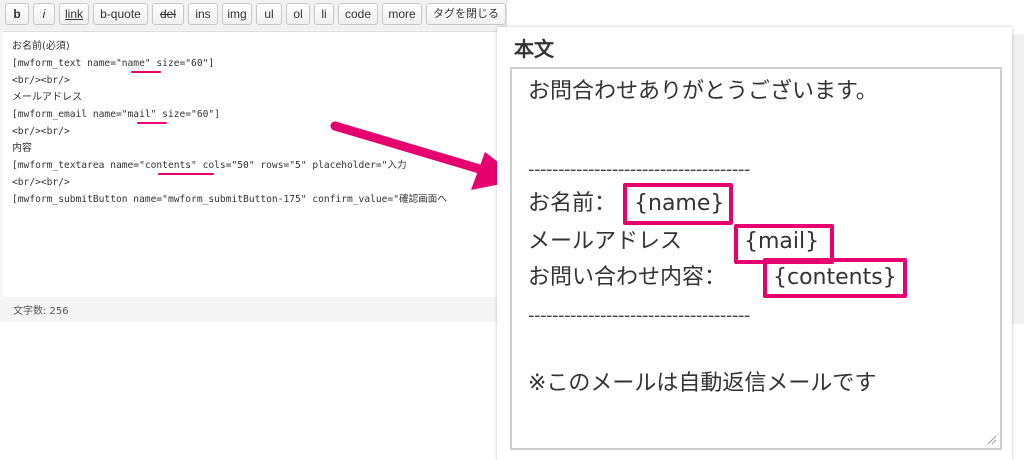  What do you see at coordinates (679, 203) in the screenshot?
I see `name-tag: {name}` at bounding box center [679, 203].